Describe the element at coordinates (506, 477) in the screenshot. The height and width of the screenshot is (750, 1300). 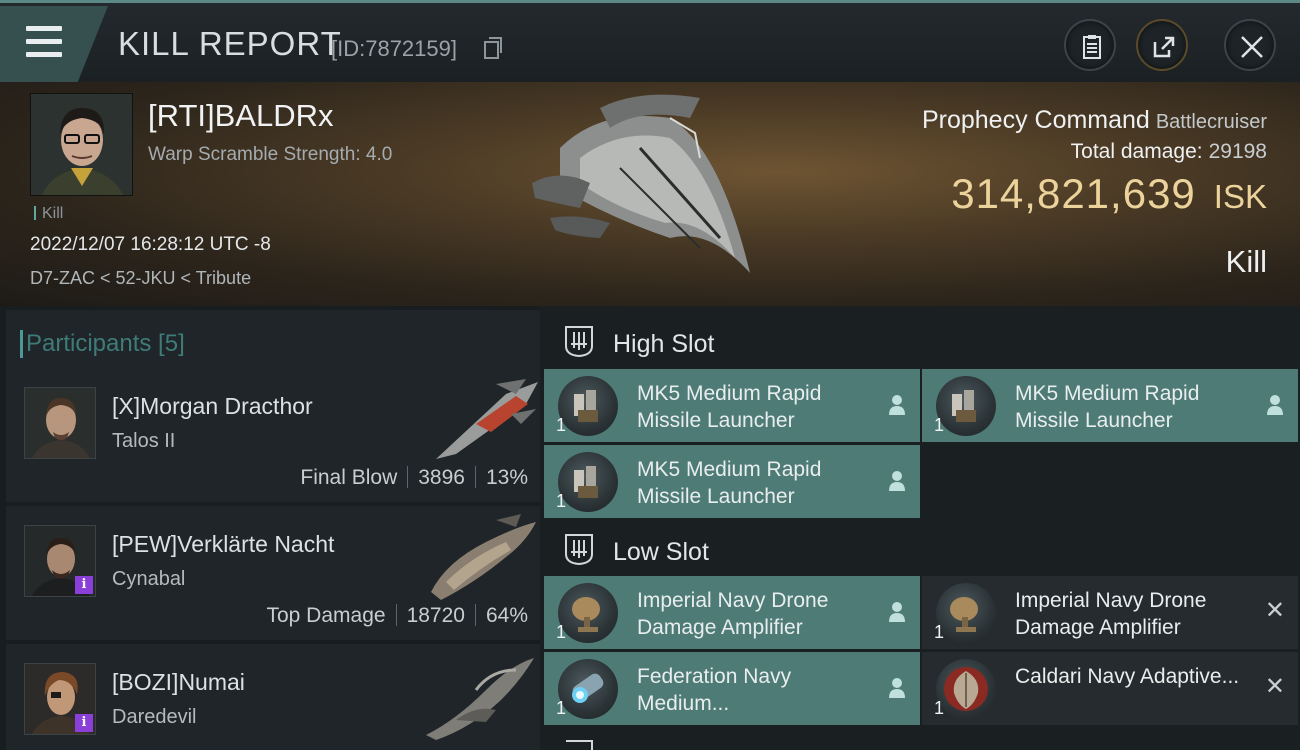
I see `participant-percent: 13%` at that location.